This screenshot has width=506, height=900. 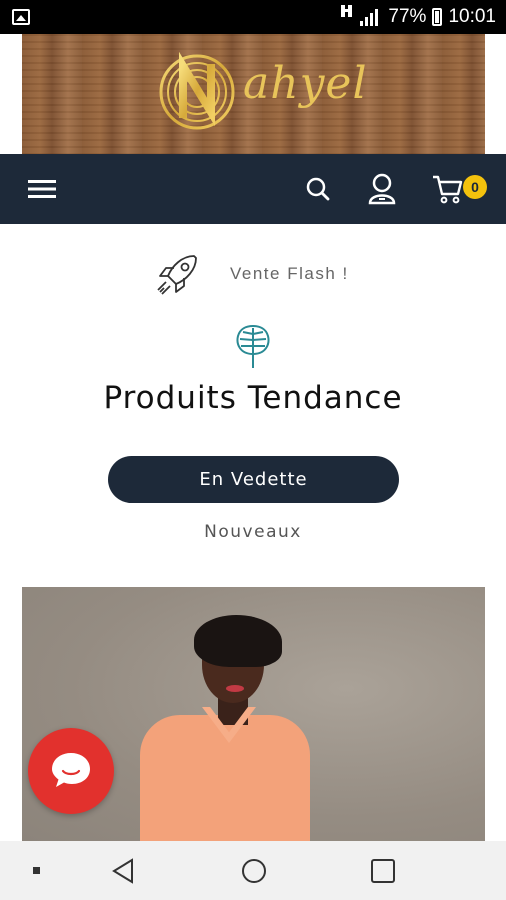 I want to click on home-circle-icon, so click(x=254, y=871).